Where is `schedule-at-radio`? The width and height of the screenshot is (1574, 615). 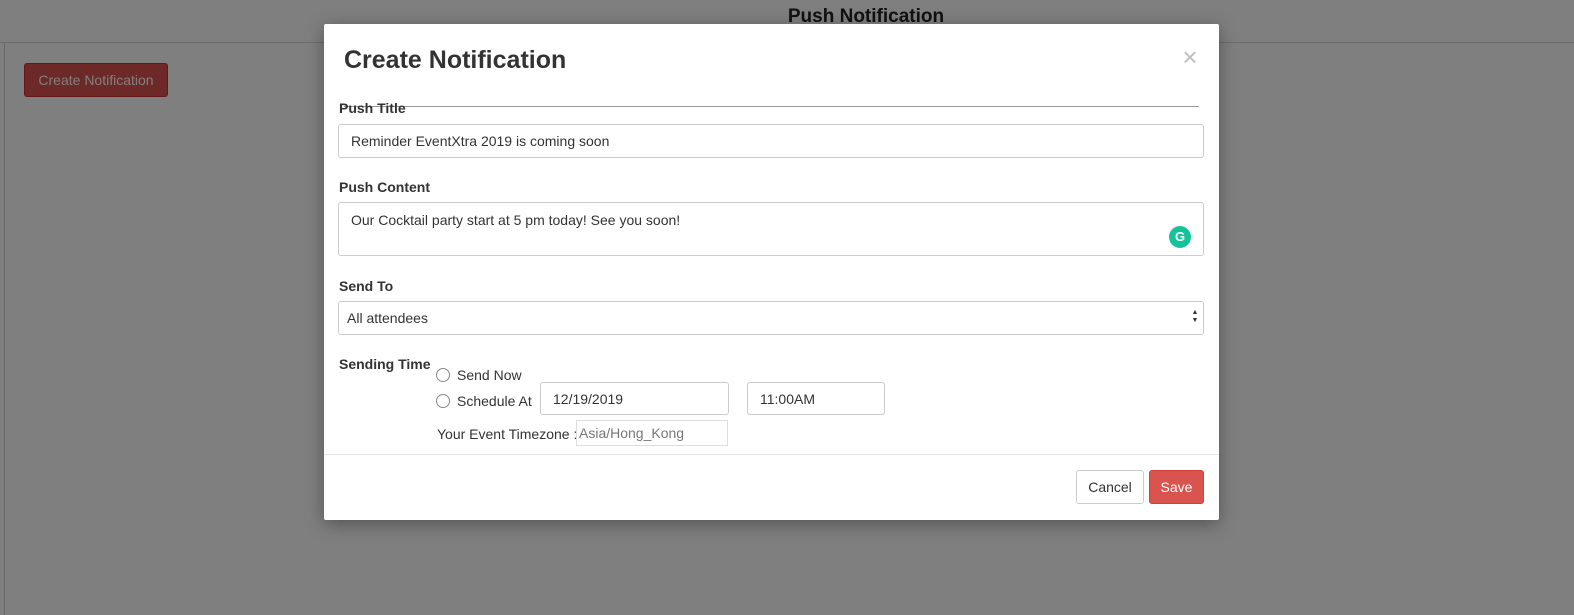 schedule-at-radio is located at coordinates (443, 401).